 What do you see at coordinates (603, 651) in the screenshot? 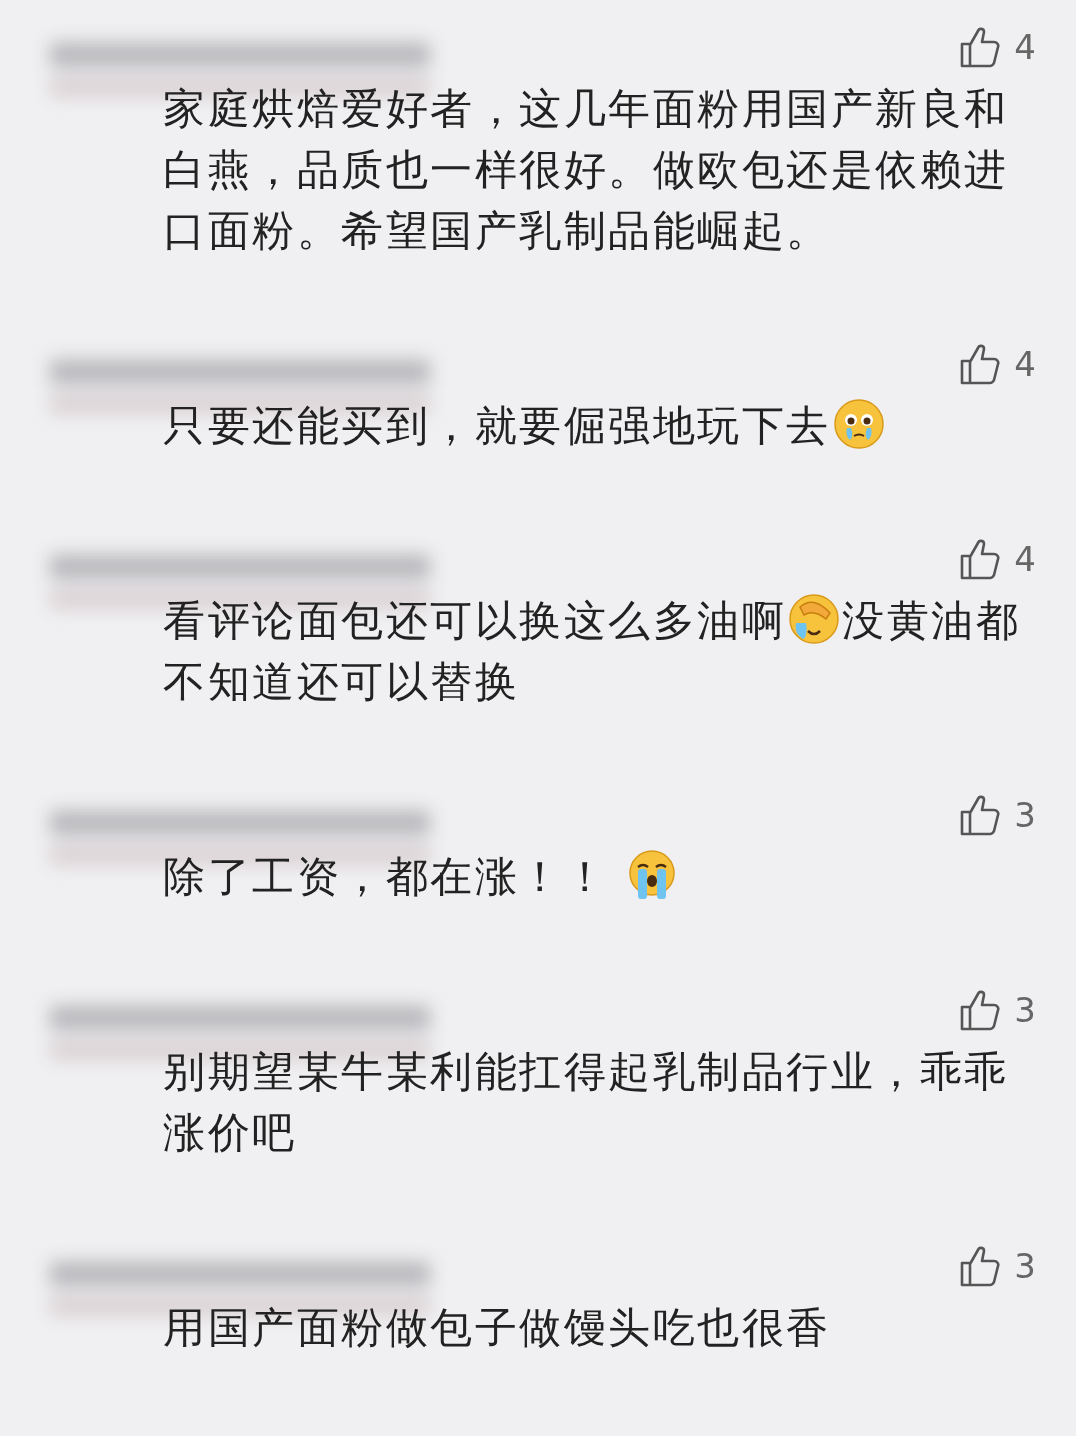
I see `comment-text: 看评论面包还可以换这么多油啊 没黄油都不知道还可以替换` at bounding box center [603, 651].